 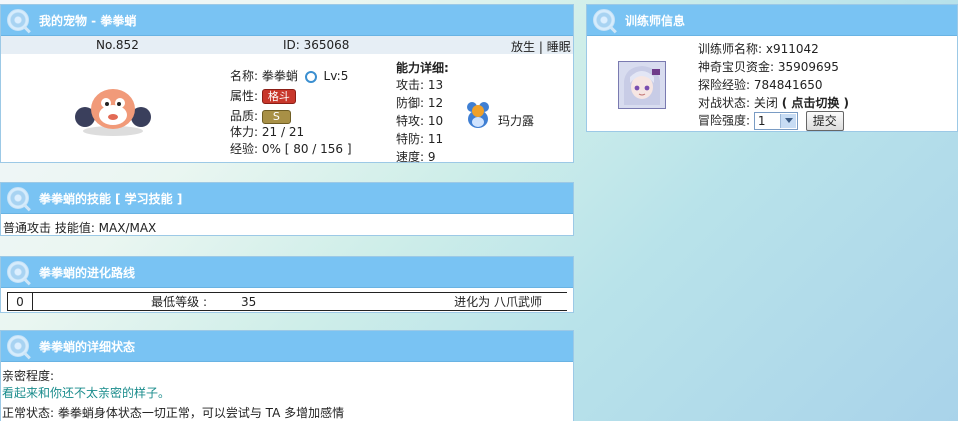 I want to click on release-link: 放生, so click(x=523, y=47).